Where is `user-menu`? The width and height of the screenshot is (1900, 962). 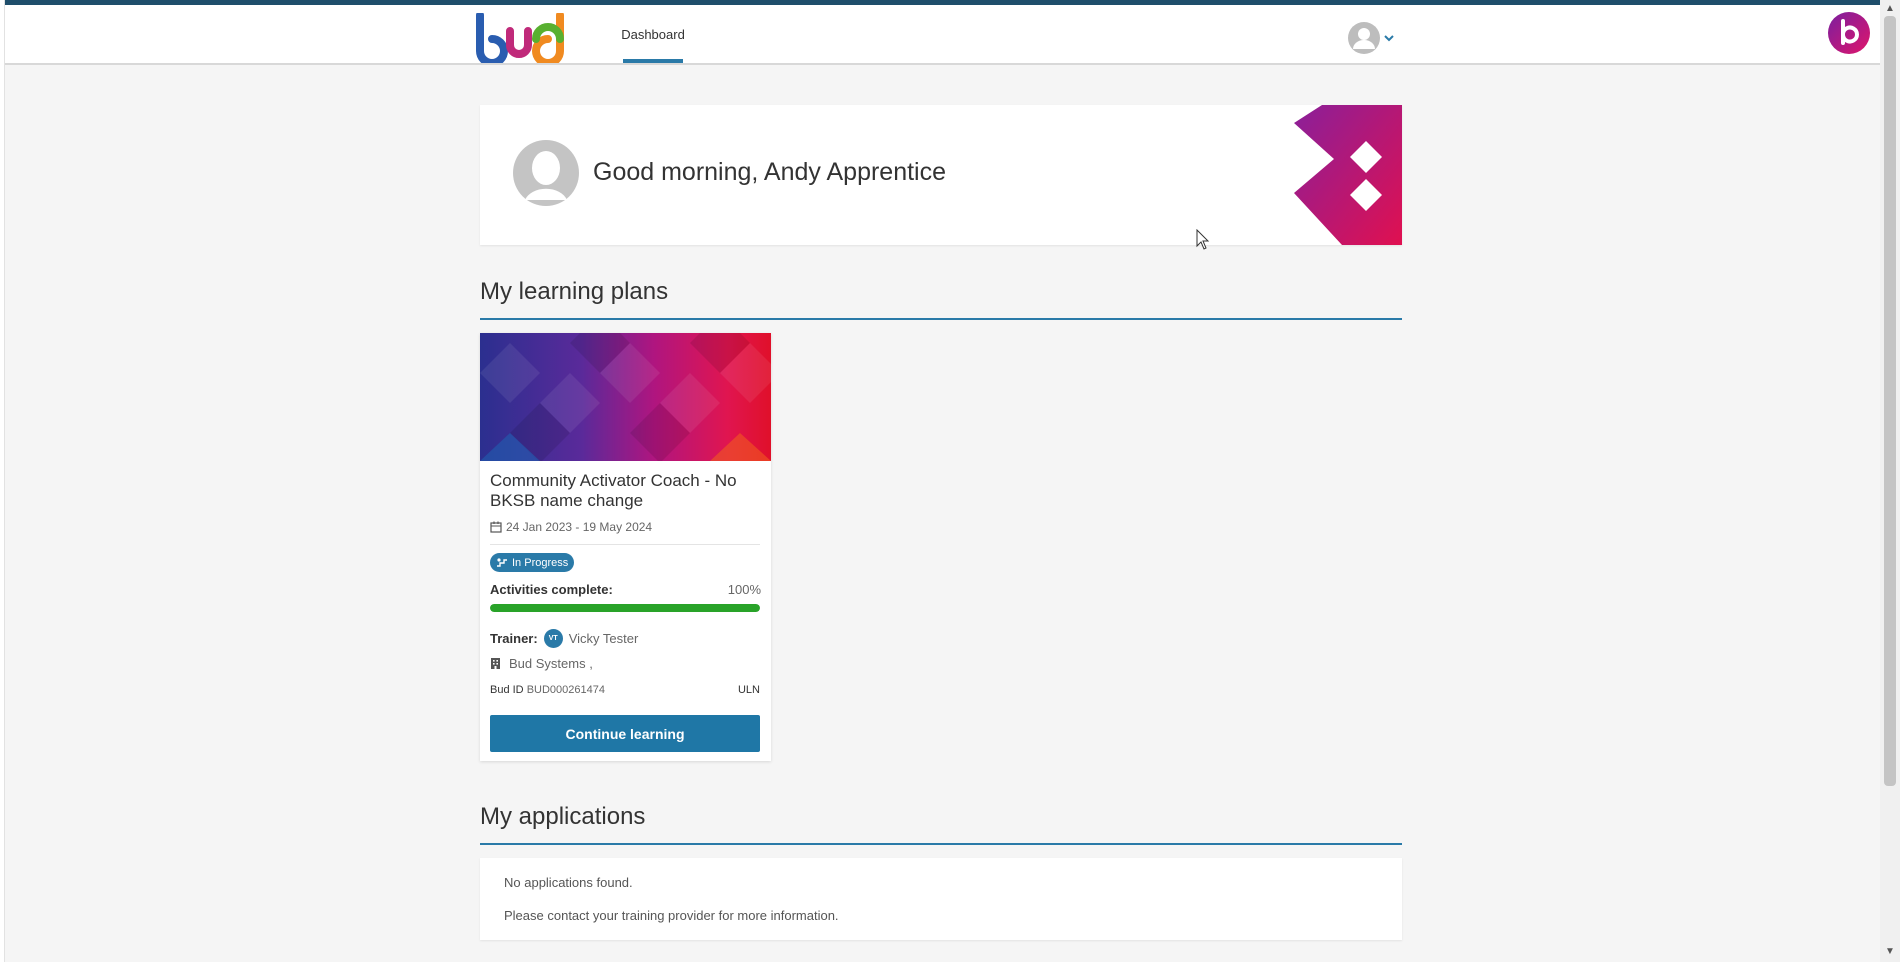
user-menu is located at coordinates (1371, 38).